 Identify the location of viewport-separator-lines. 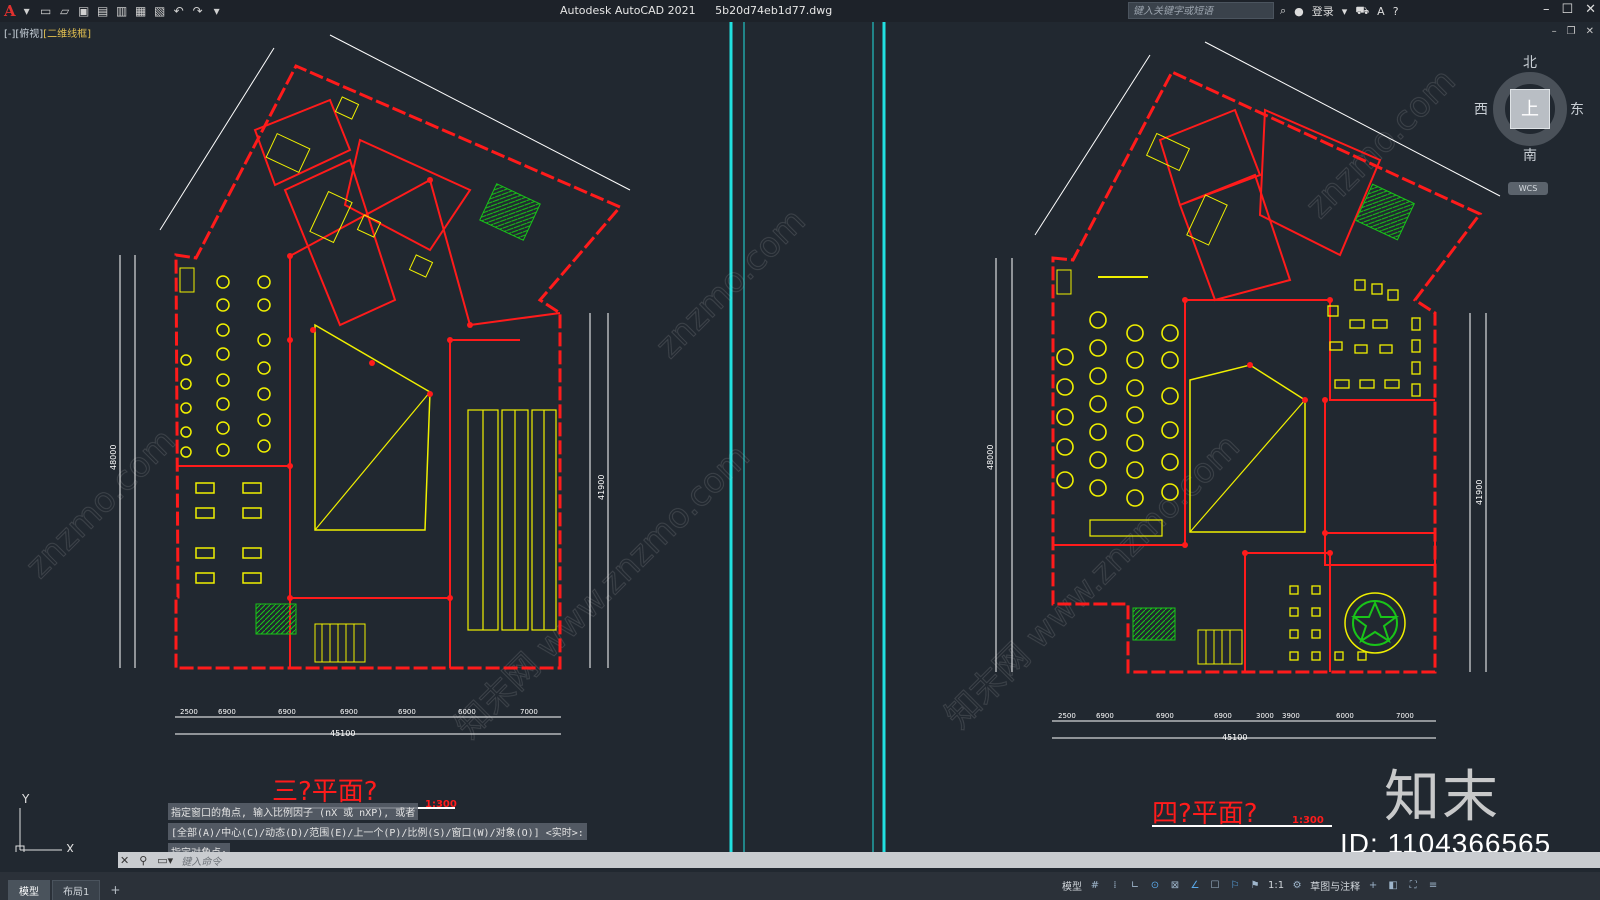
(807, 437).